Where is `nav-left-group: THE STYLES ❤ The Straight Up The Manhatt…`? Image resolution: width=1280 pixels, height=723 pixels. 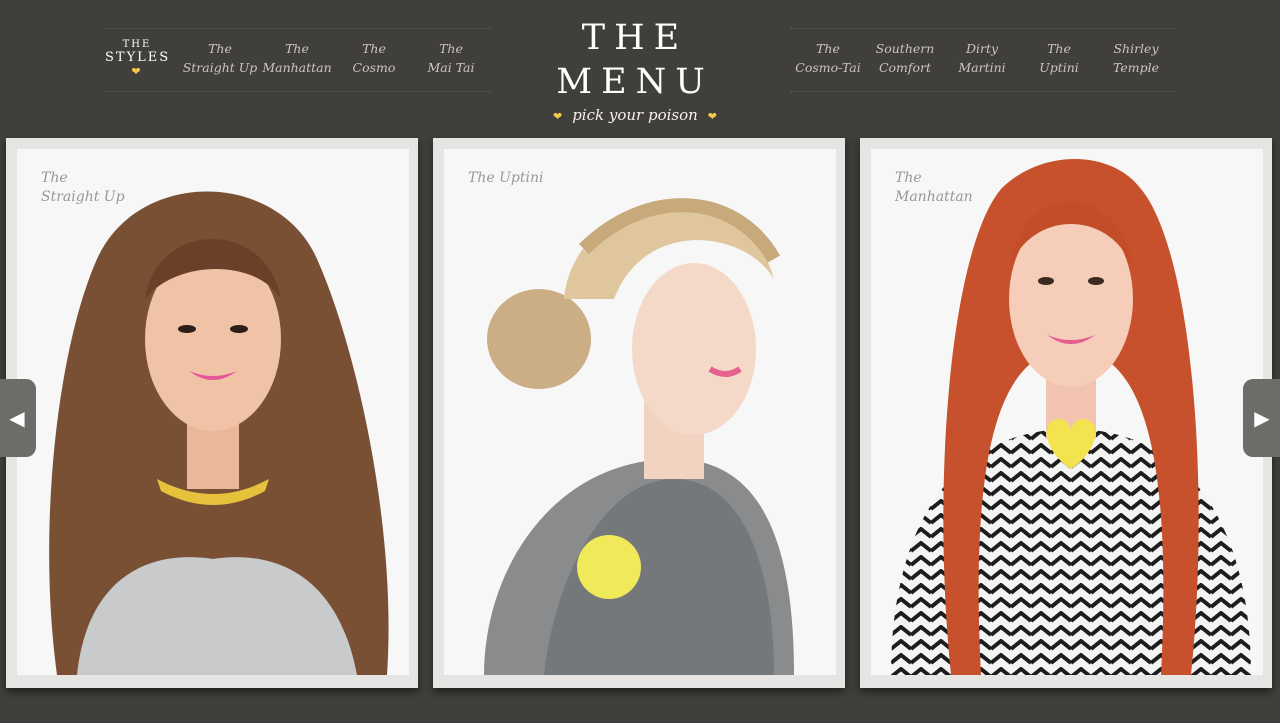
nav-left-group: THE STYLES ❤ The Straight Up The Manhatt… is located at coordinates (298, 60).